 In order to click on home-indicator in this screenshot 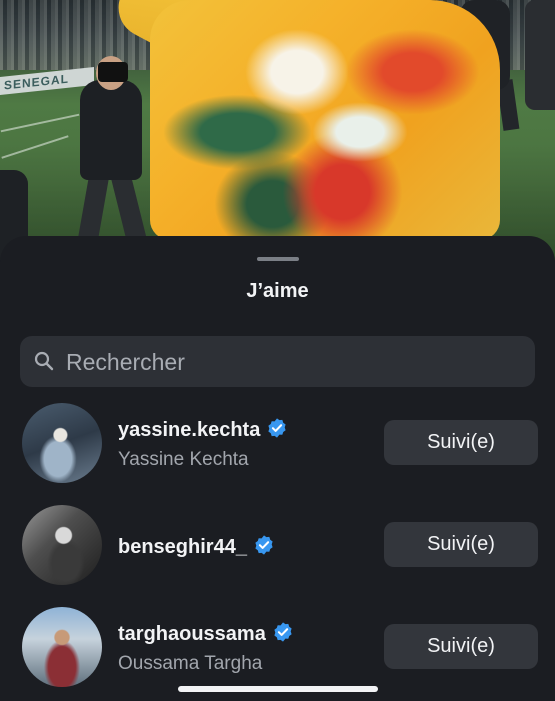, I will do `click(278, 689)`.